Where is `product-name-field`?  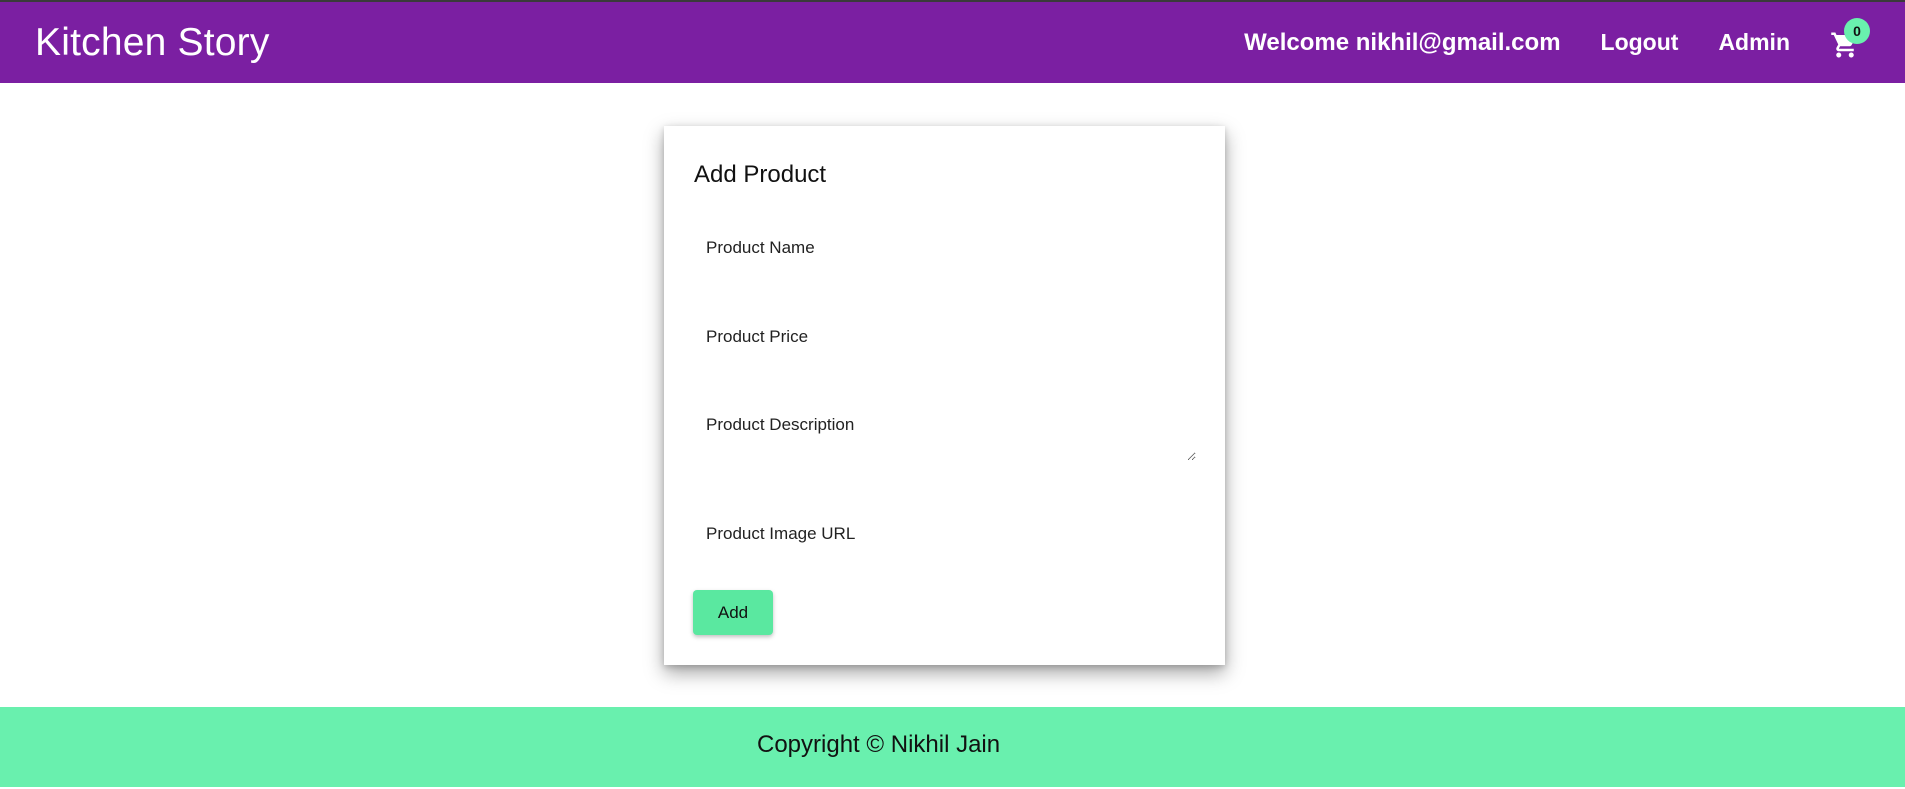
product-name-field is located at coordinates (944, 248).